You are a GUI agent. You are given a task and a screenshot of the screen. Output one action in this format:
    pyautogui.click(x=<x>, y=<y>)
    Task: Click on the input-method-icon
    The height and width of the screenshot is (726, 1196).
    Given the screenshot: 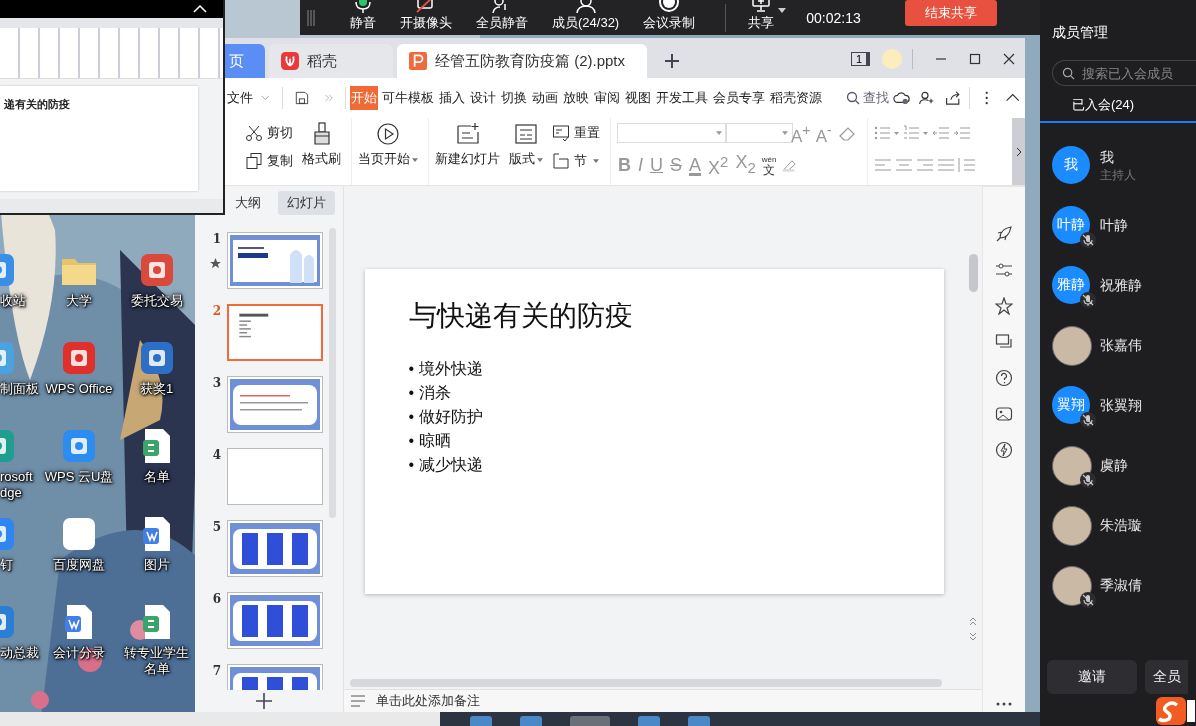 What is the action you would take?
    pyautogui.click(x=1175, y=711)
    